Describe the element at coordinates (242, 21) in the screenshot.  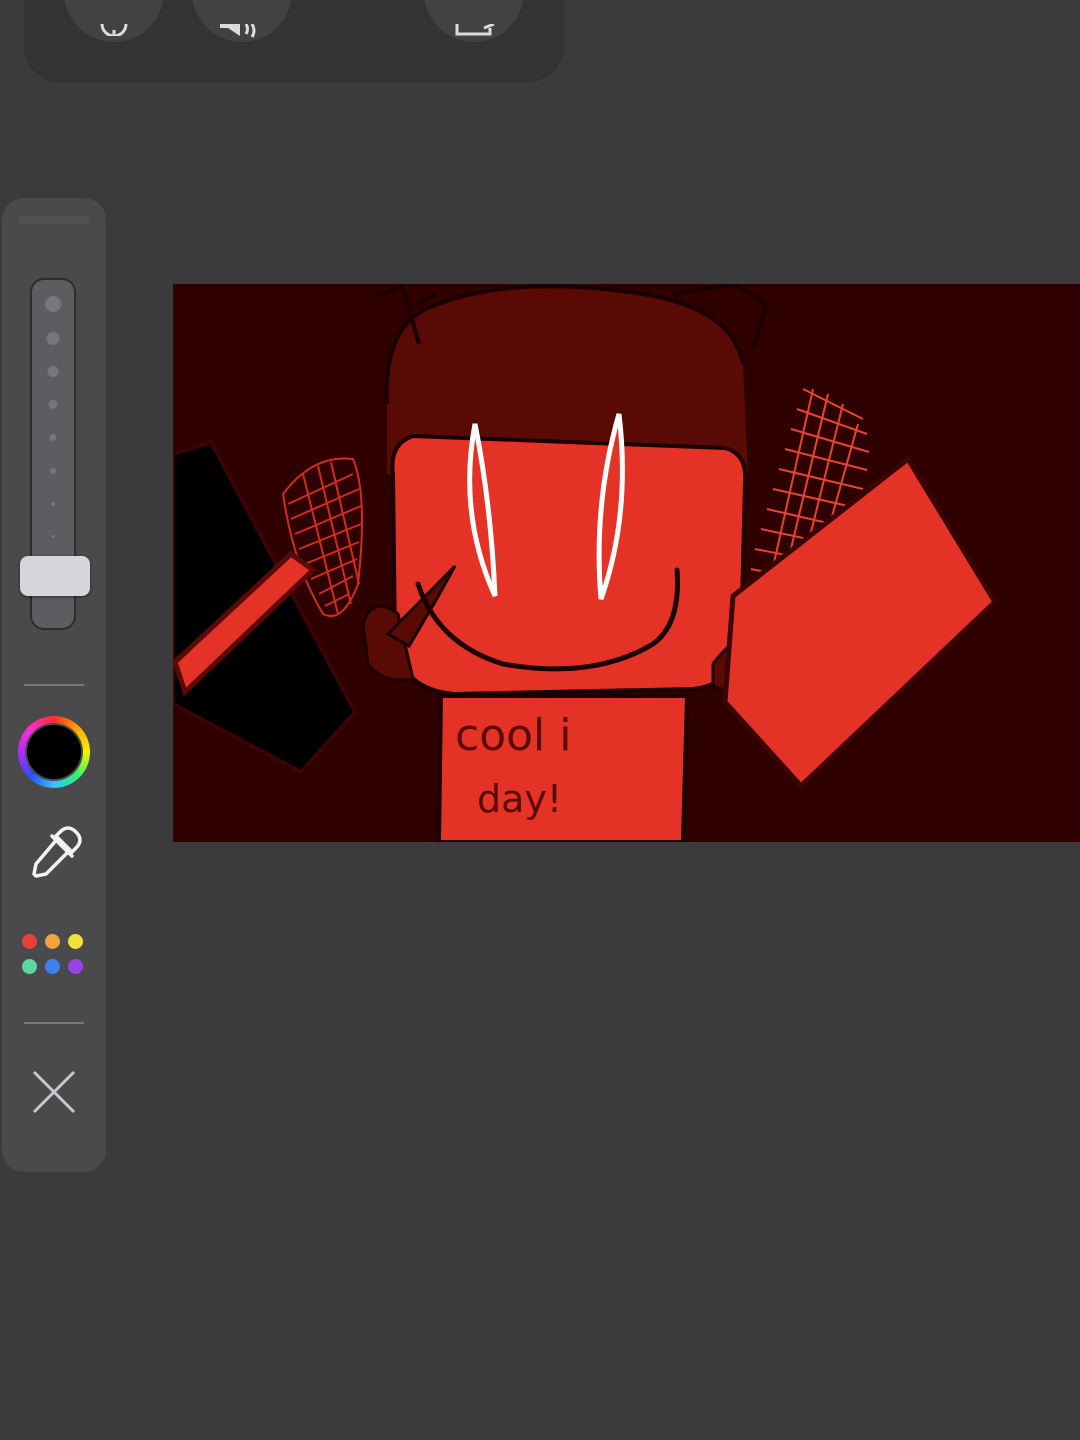
I see `speaker-button` at that location.